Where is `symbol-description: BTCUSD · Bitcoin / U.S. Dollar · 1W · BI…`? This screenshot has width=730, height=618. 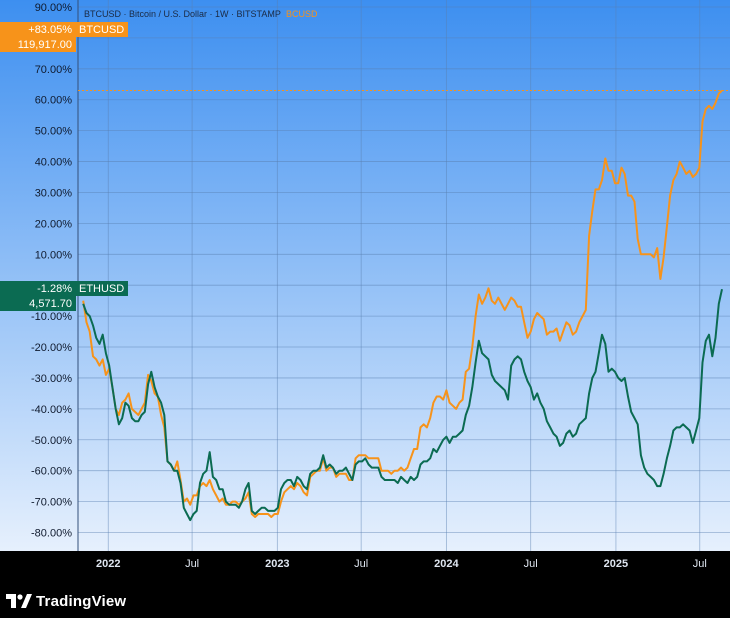
symbol-description: BTCUSD · Bitcoin / U.S. Dollar · 1W · BI… is located at coordinates (182, 14).